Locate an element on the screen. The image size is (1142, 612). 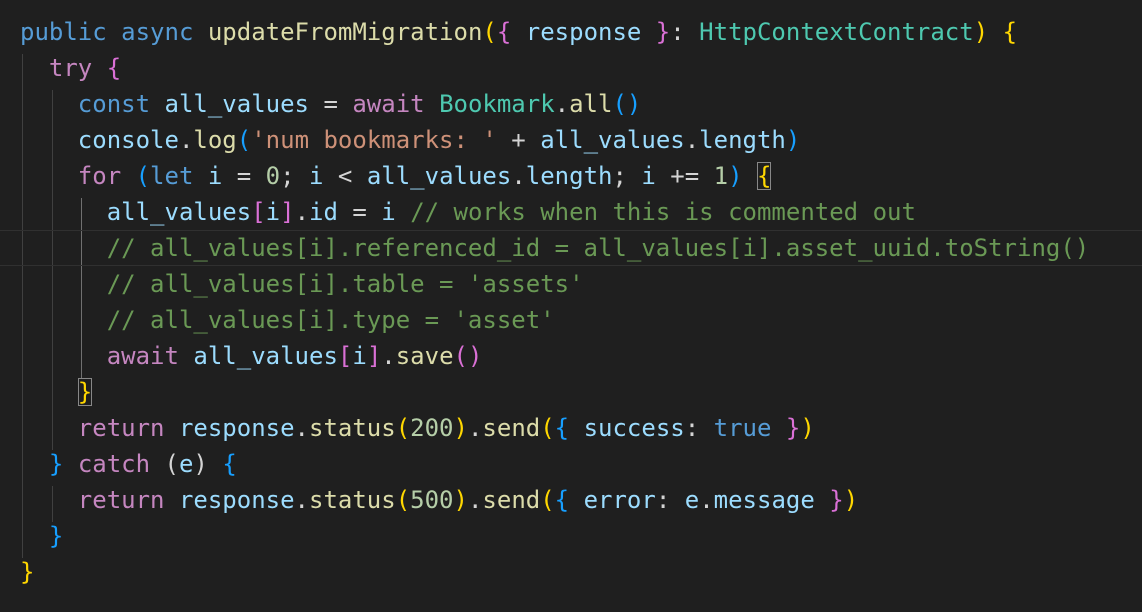
code-line: // all_values[i].type = 'asset' is located at coordinates (571, 320).